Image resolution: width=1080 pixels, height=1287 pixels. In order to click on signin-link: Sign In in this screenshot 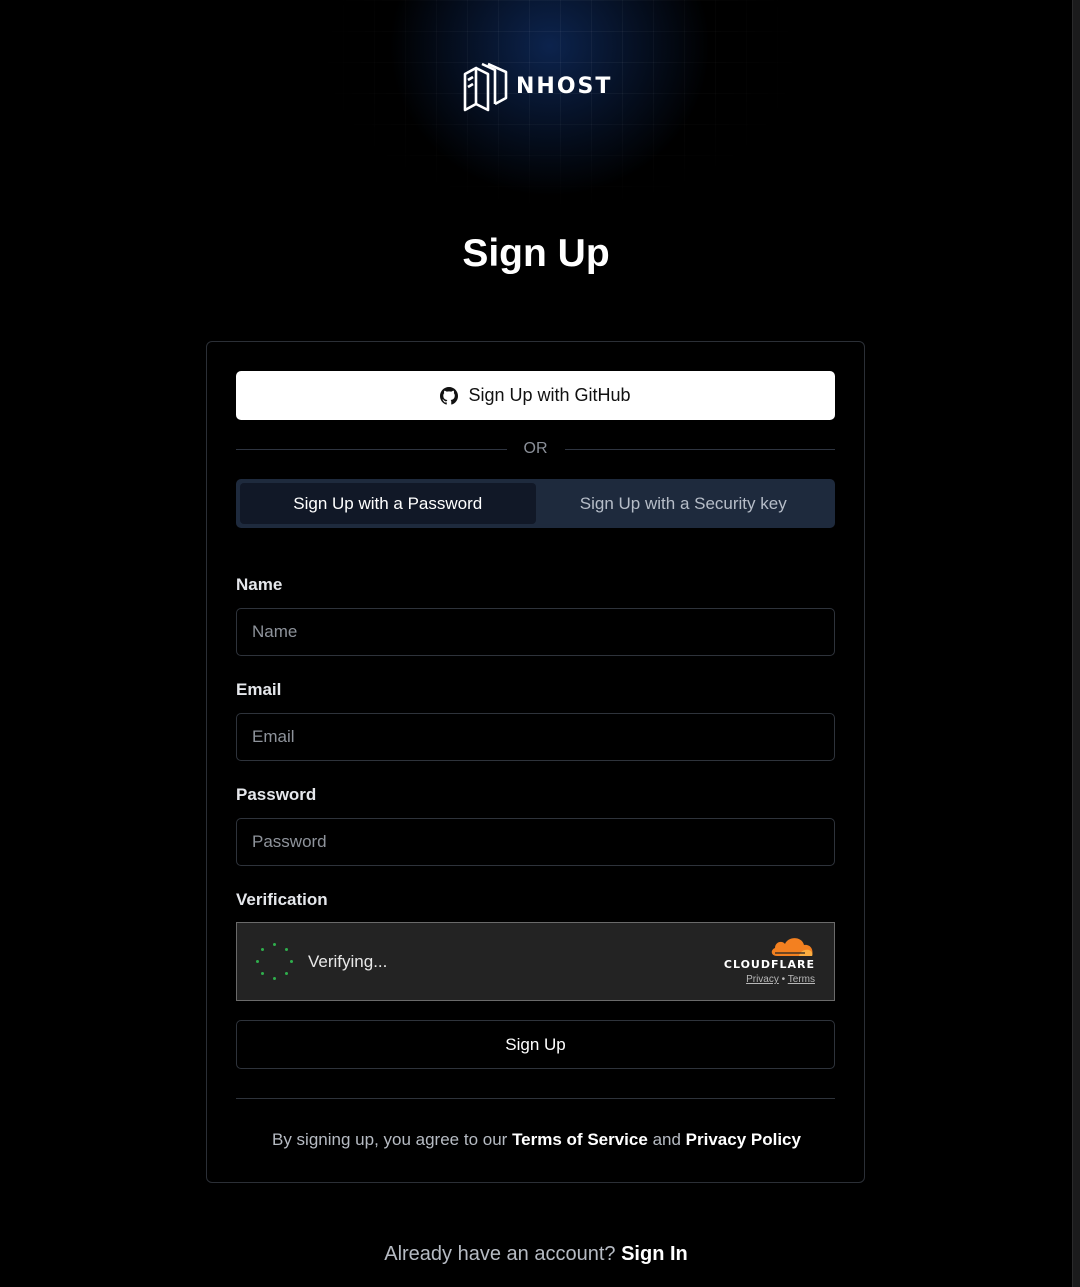, I will do `click(654, 1254)`.